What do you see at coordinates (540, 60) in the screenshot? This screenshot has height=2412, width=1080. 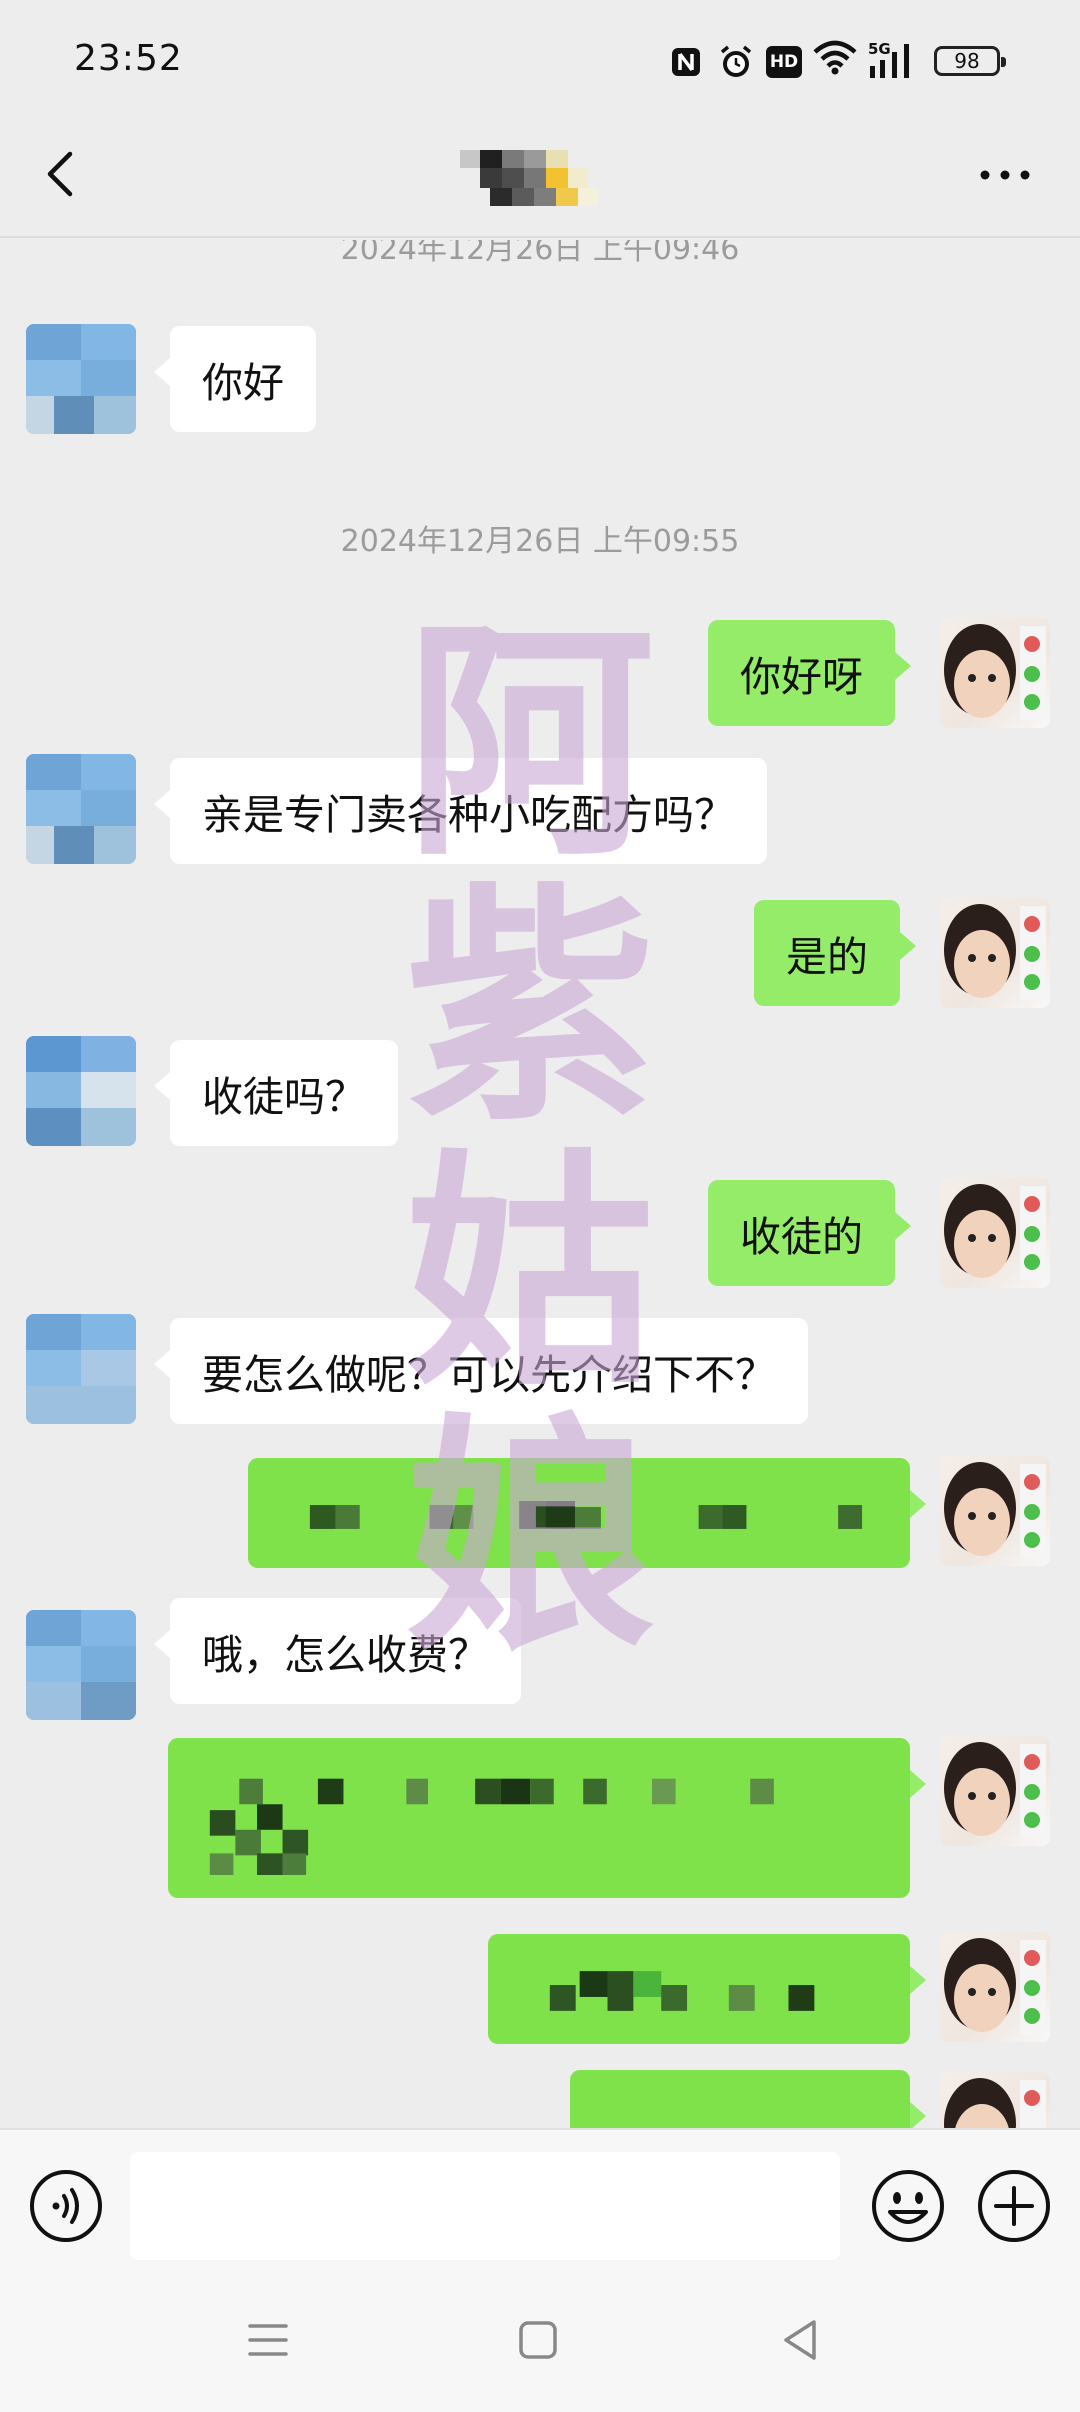 I see `status-bar: 23:52 HD 5G 98` at bounding box center [540, 60].